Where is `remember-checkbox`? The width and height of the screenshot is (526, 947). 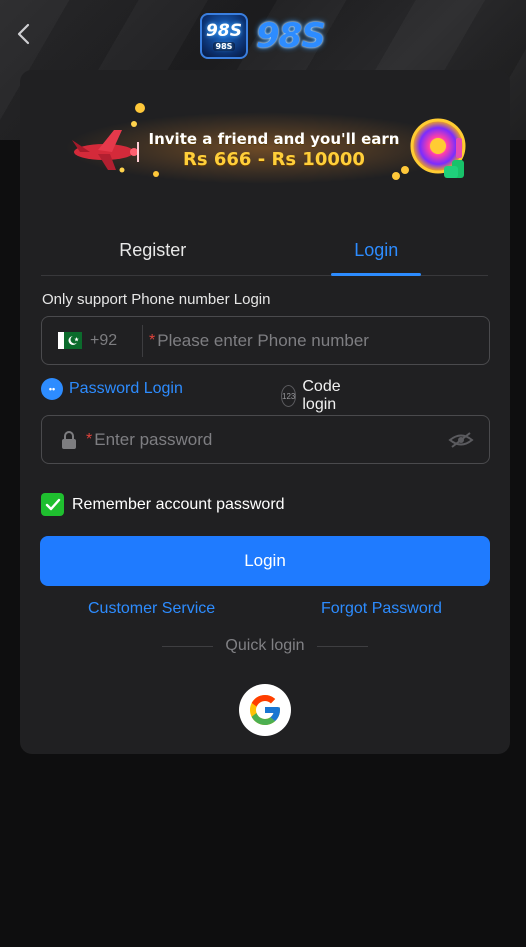 remember-checkbox is located at coordinates (52, 504).